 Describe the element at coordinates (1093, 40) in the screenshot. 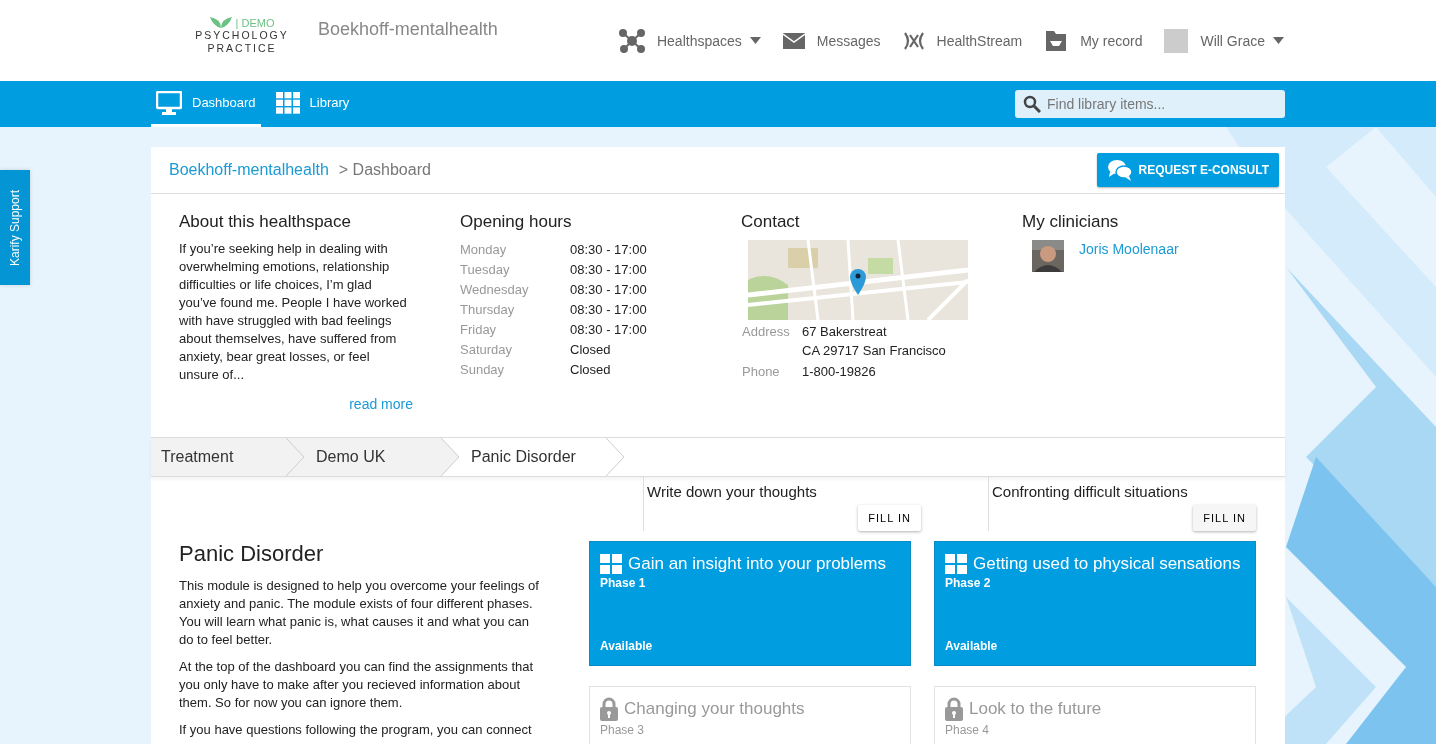

I see `nav-link: My record` at that location.